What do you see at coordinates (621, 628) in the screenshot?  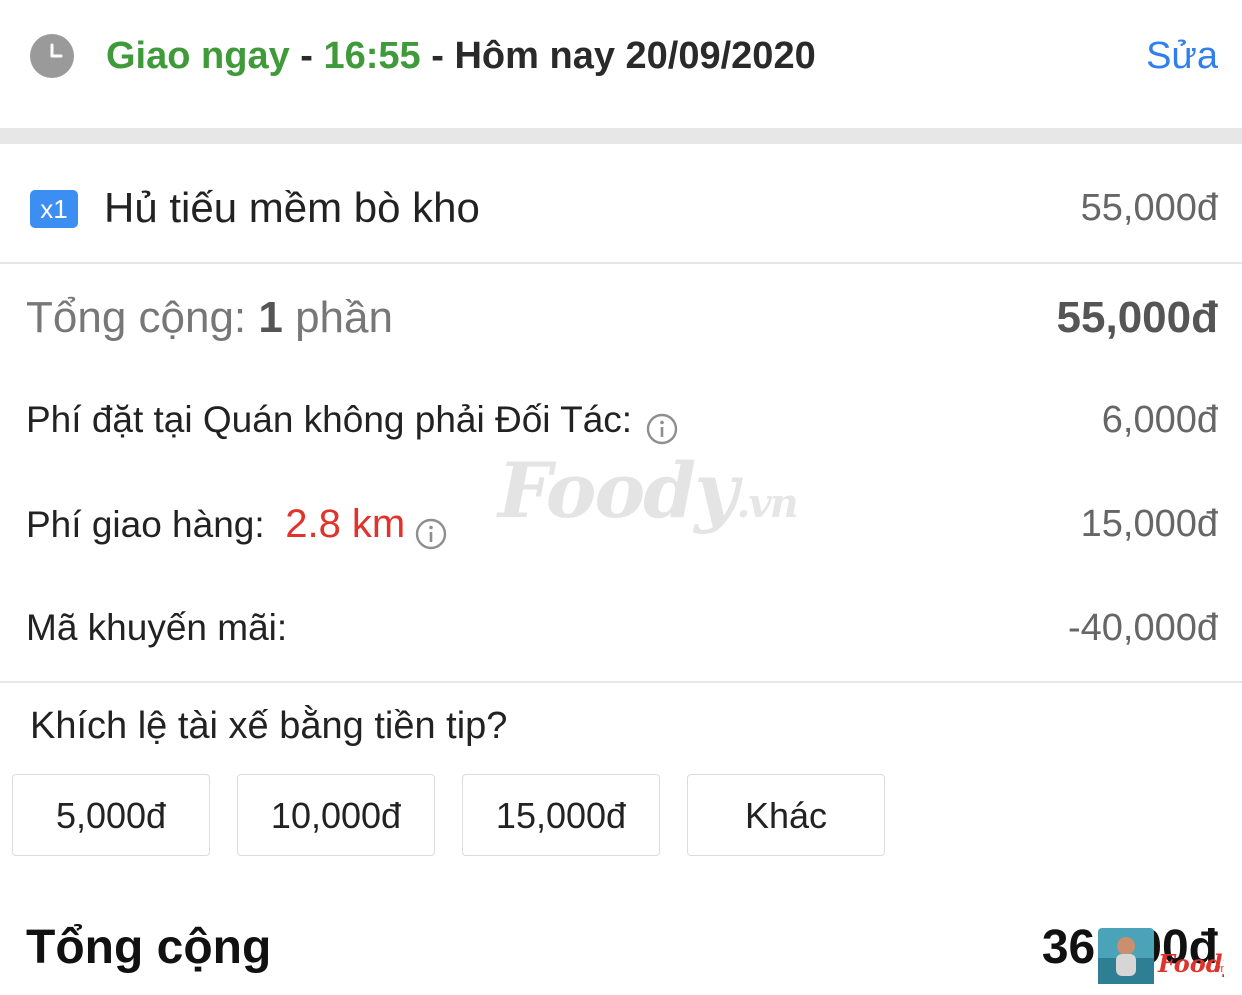 I see `promo-row: Mã khuyến mãi: -40,000đ` at bounding box center [621, 628].